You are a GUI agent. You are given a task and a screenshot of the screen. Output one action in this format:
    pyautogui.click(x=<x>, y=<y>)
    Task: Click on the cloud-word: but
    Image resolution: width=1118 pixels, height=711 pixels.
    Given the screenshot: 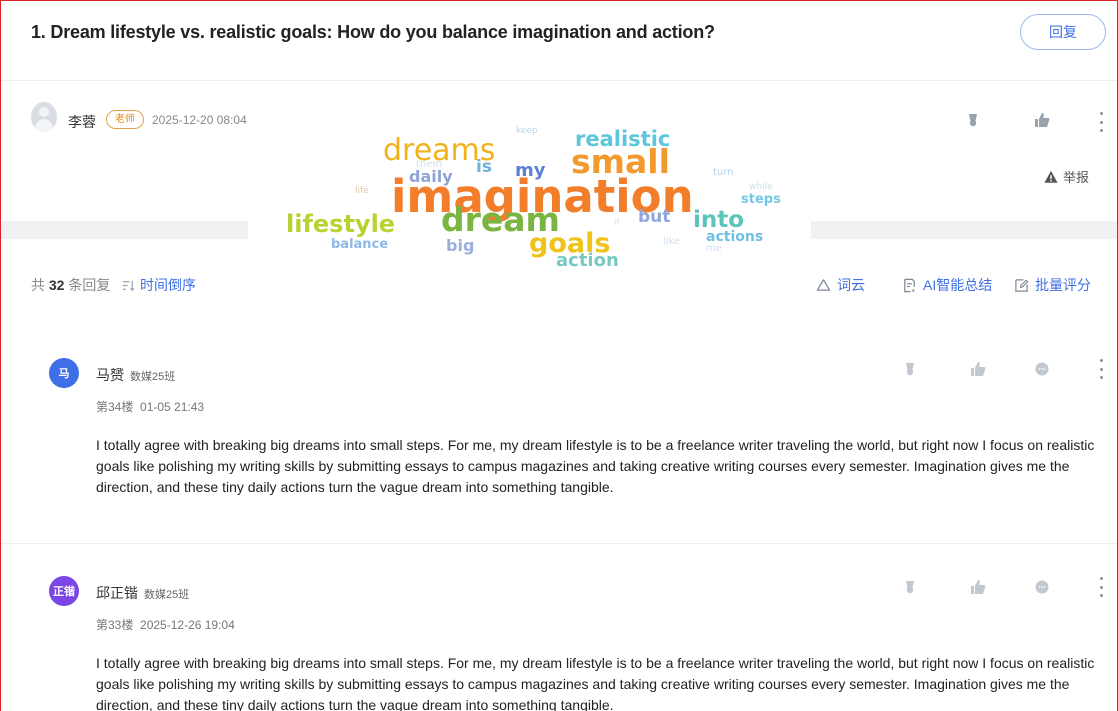 What is the action you would take?
    pyautogui.click(x=654, y=217)
    